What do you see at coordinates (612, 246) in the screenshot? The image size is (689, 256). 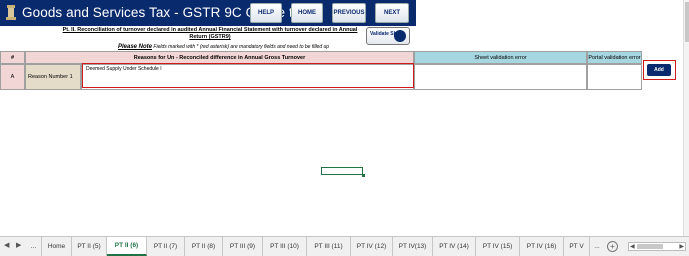 I see `add-sheet-icon: +` at bounding box center [612, 246].